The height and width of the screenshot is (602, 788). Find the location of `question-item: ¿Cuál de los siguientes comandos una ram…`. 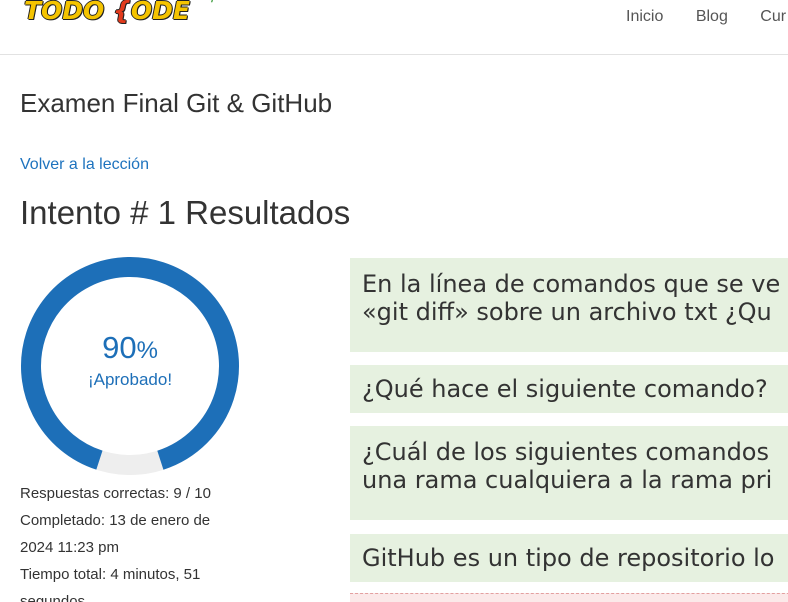

question-item: ¿Cuál de los siguientes comandos una ram… is located at coordinates (569, 473).